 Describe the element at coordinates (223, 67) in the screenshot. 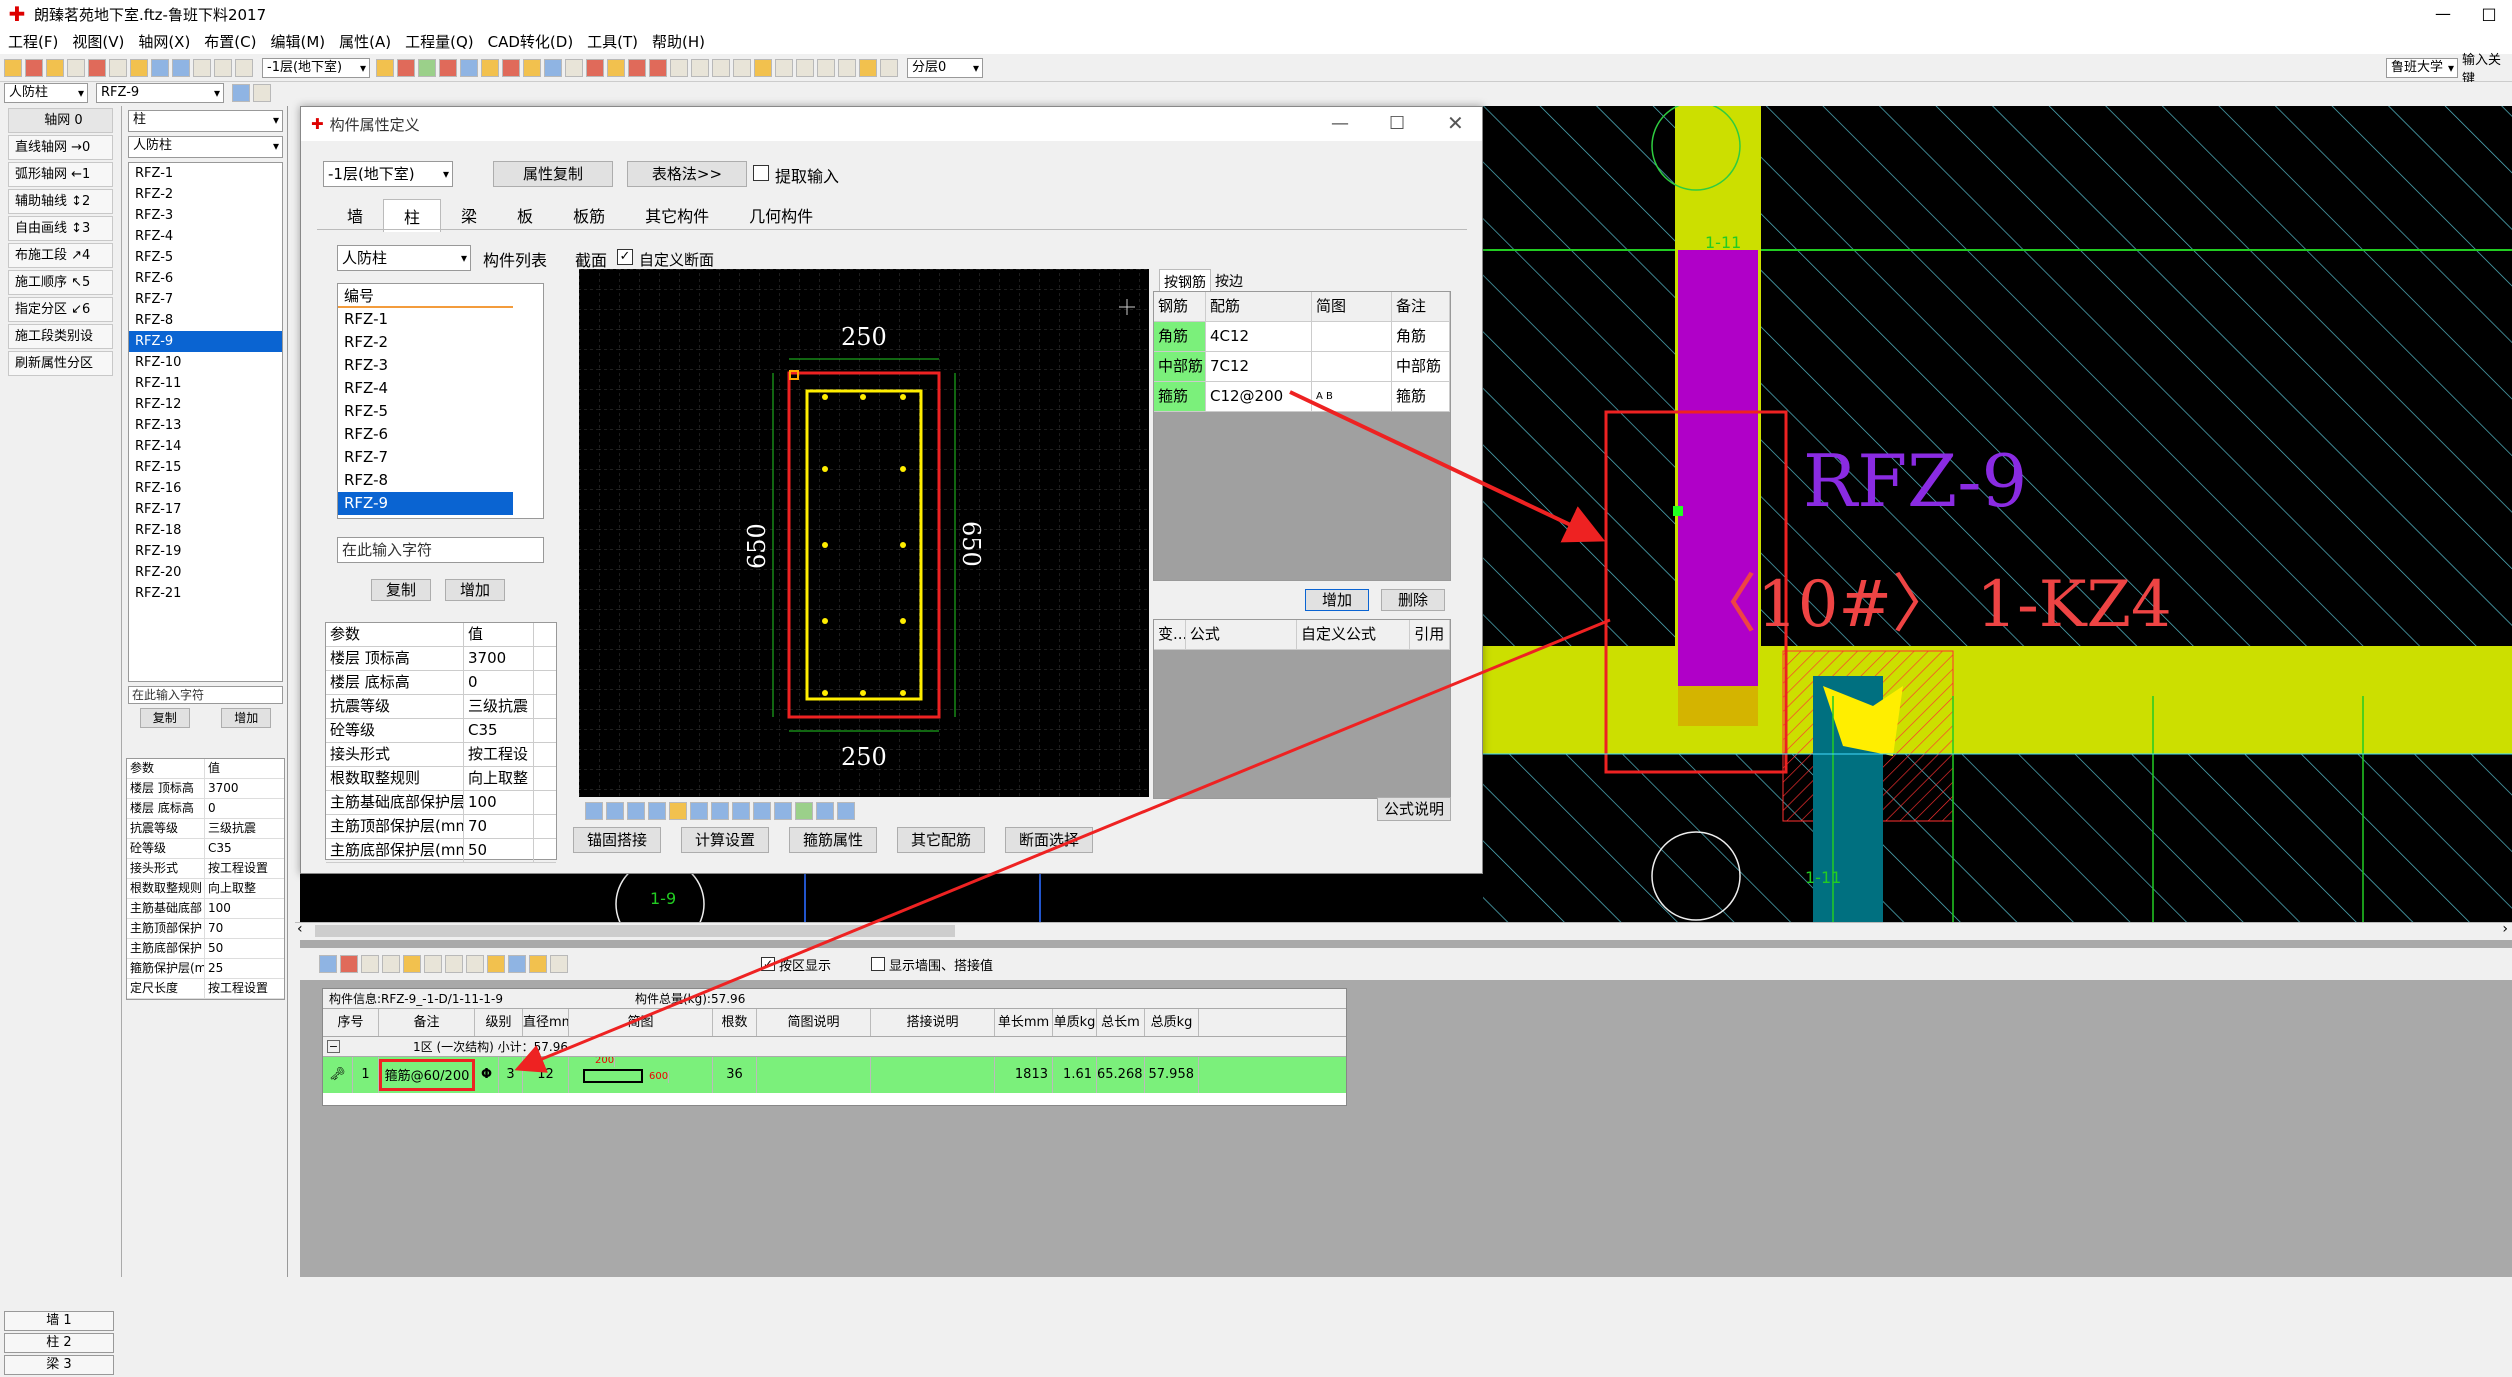

I see `clip-icon` at that location.